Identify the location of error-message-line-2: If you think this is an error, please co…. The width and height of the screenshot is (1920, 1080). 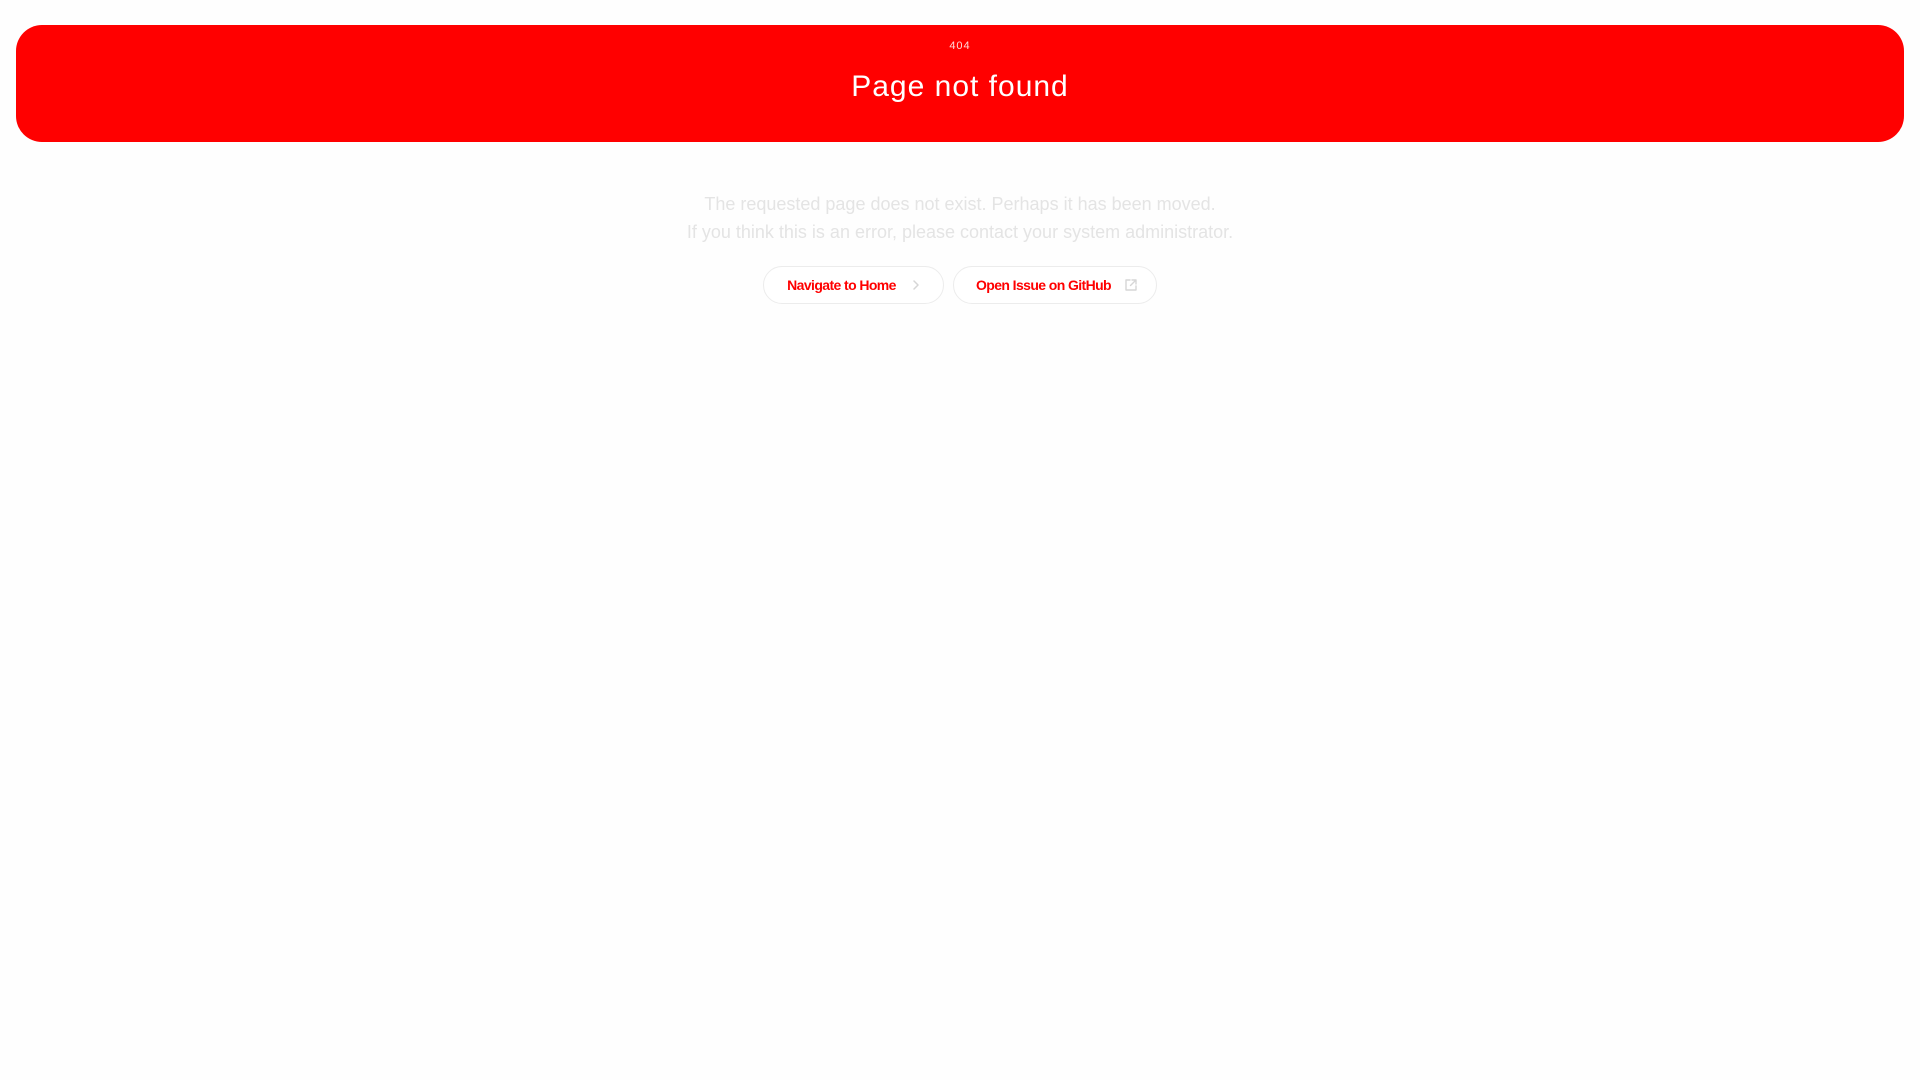
(960, 232).